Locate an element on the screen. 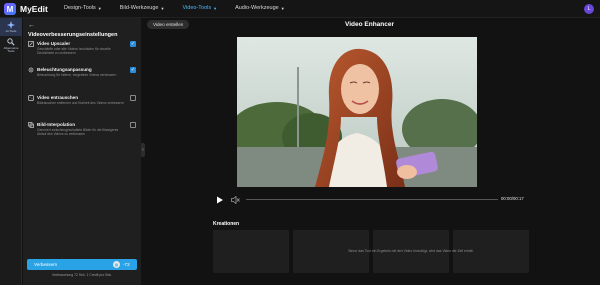 The width and height of the screenshot is (600, 285). back-arrow-icon: ← is located at coordinates (31, 25).